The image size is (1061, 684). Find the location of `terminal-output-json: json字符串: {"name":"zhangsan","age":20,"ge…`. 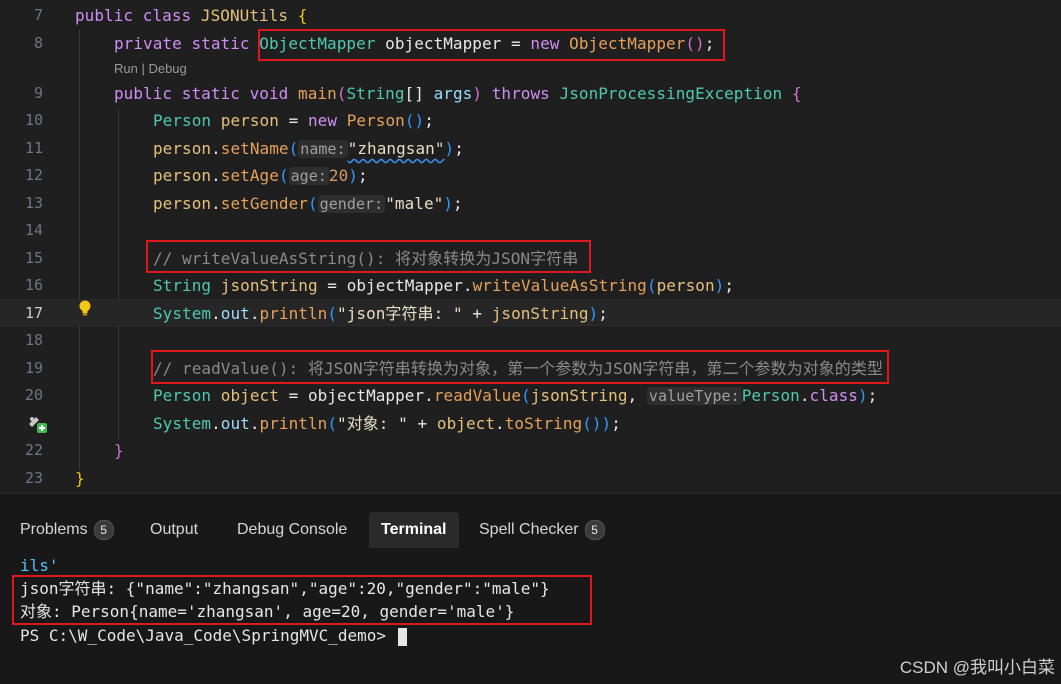

terminal-output-json: json字符串: {"name":"zhangsan","age":20,"ge… is located at coordinates (285, 588).